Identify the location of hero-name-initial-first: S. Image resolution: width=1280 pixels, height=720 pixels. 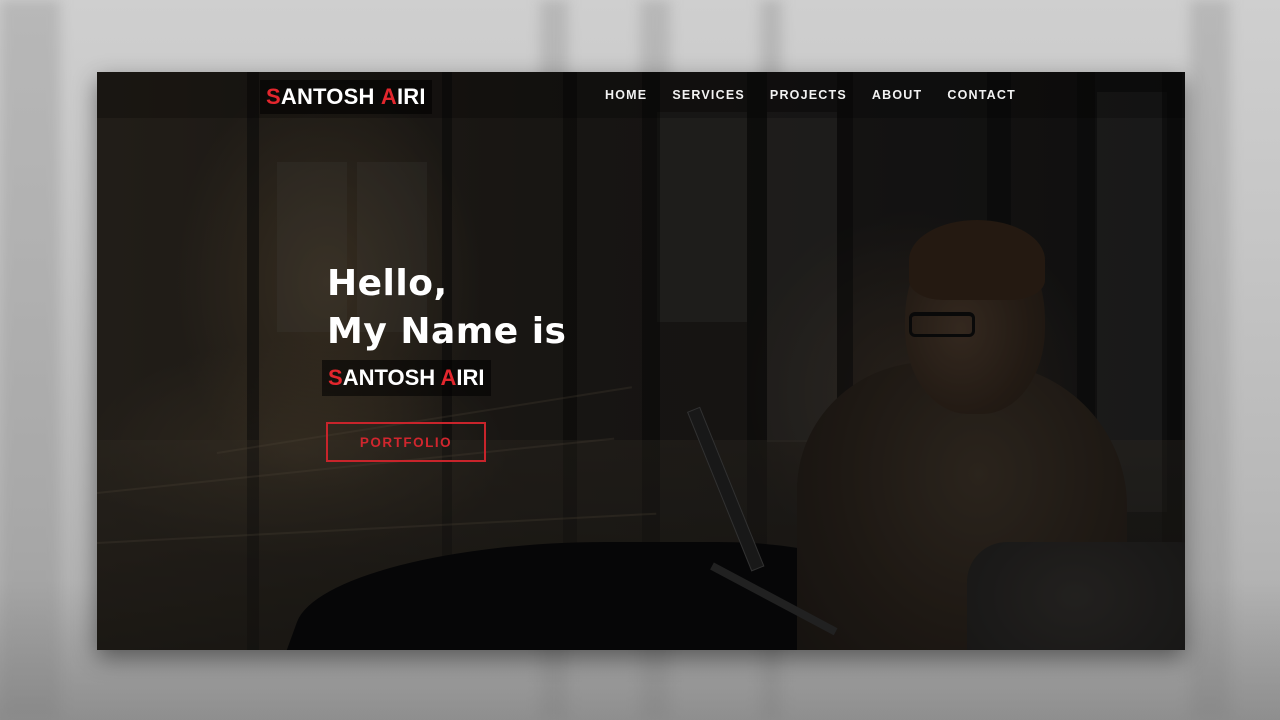
(335, 377).